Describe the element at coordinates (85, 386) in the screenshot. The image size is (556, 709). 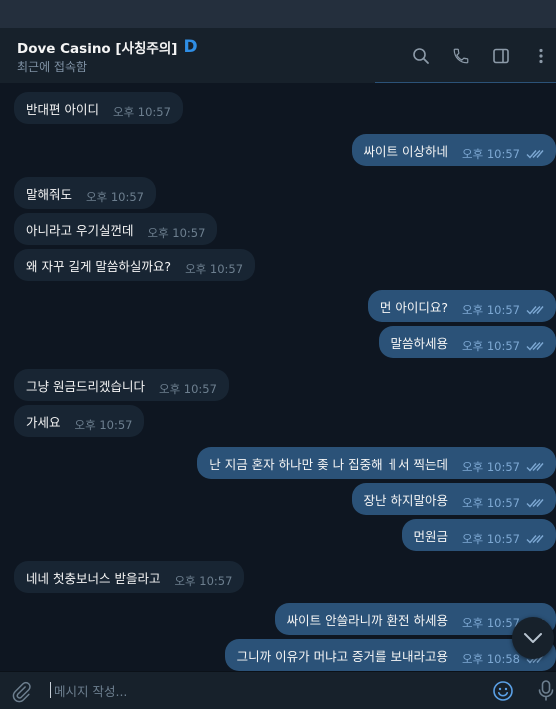
I see `message-text: 그냥 원금드리겠습니다` at that location.